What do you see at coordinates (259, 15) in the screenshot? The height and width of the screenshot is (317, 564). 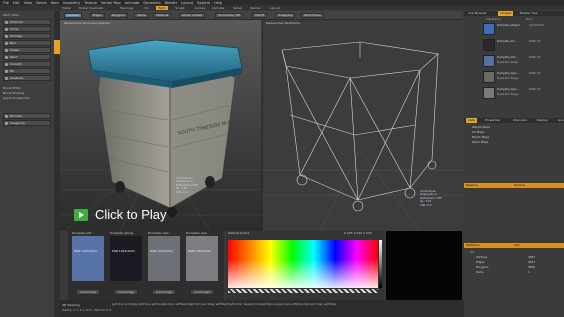 I see `toolbar-falloff: Falloff` at bounding box center [259, 15].